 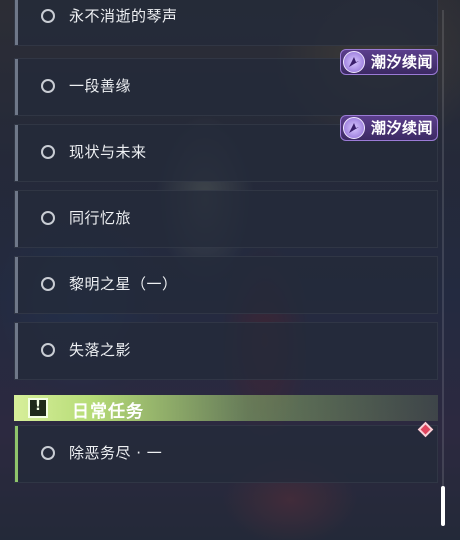 What do you see at coordinates (100, 350) in the screenshot?
I see `quest-label: 失落之影` at bounding box center [100, 350].